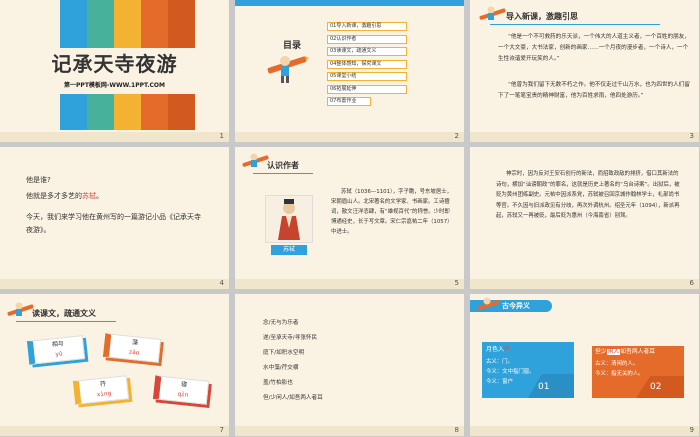 This screenshot has height=437, width=700. Describe the element at coordinates (367, 39) in the screenshot. I see `toc-item: 02认识作者` at that location.